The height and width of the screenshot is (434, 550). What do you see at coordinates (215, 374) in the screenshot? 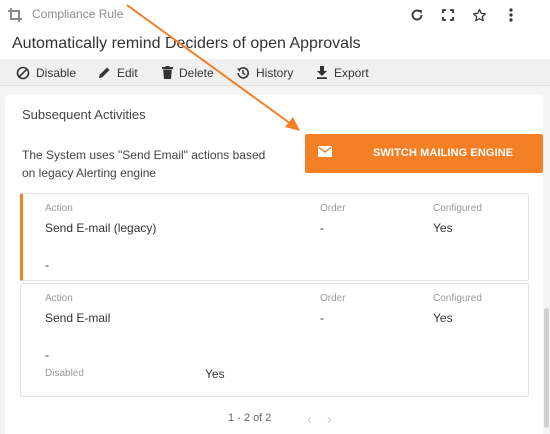
I see `disabled-value: Yes` at bounding box center [215, 374].